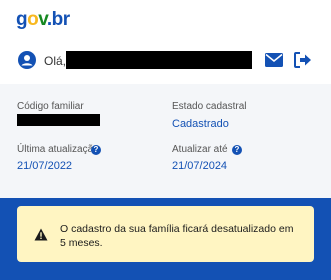  What do you see at coordinates (45, 166) in the screenshot?
I see `ultima-atualizacao-value: 21/07/2022` at bounding box center [45, 166].